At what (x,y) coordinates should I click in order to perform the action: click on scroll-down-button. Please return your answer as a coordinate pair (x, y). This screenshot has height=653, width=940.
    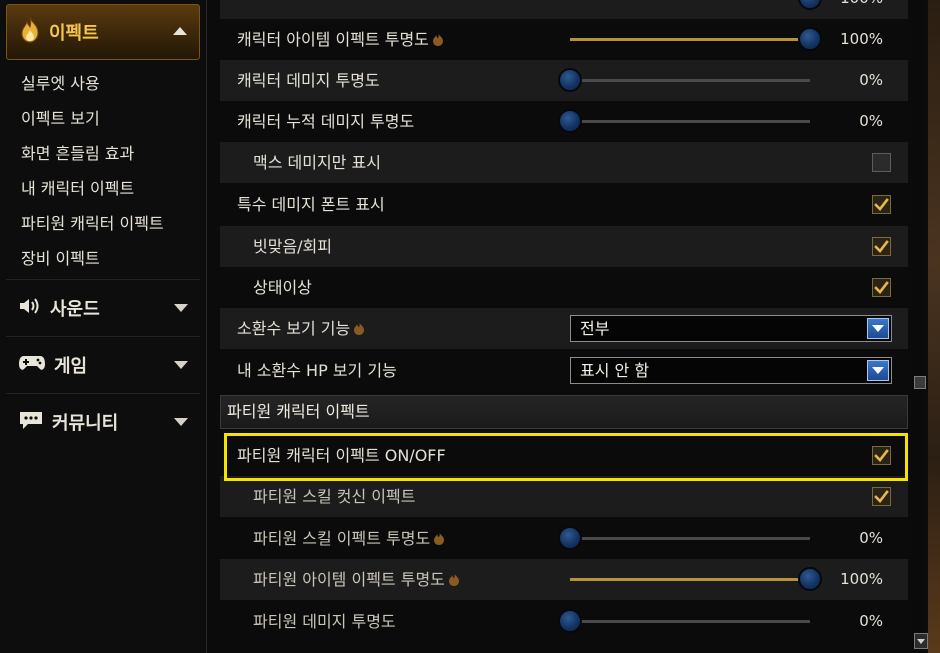
    Looking at the image, I should click on (921, 641).